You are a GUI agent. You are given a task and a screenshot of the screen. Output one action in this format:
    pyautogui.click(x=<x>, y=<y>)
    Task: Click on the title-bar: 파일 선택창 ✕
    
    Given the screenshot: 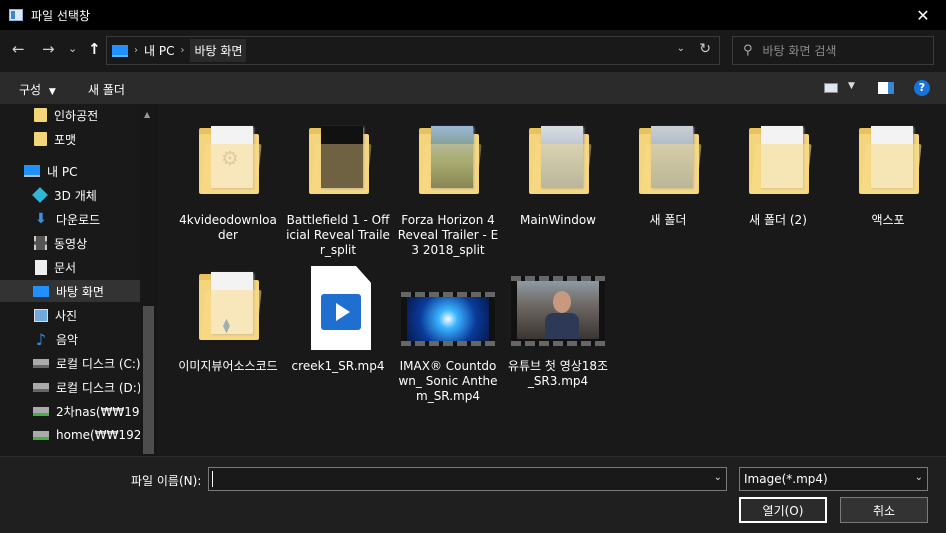 What is the action you would take?
    pyautogui.click(x=473, y=15)
    